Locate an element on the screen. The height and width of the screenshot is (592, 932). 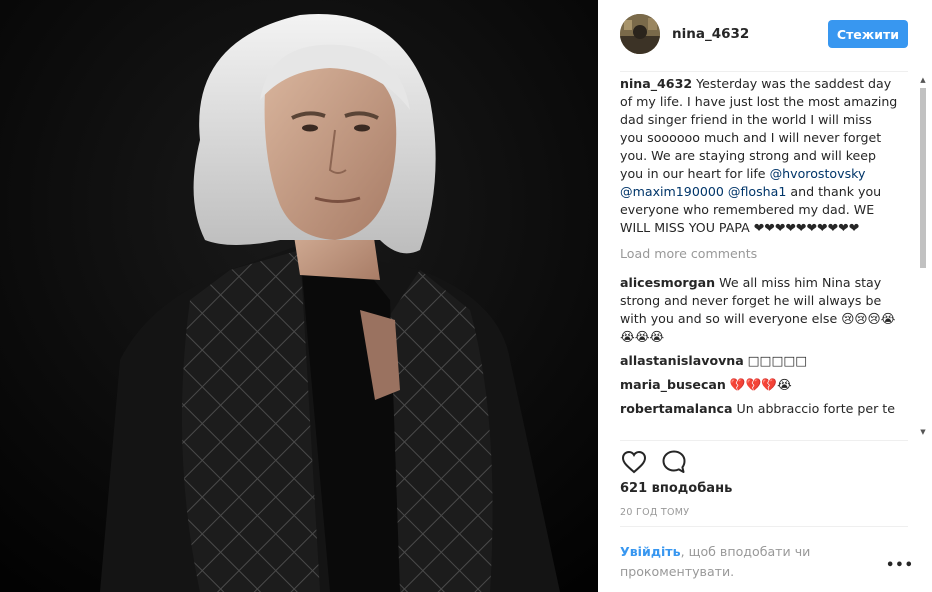
likes-count: 621 вподобань is located at coordinates (676, 488).